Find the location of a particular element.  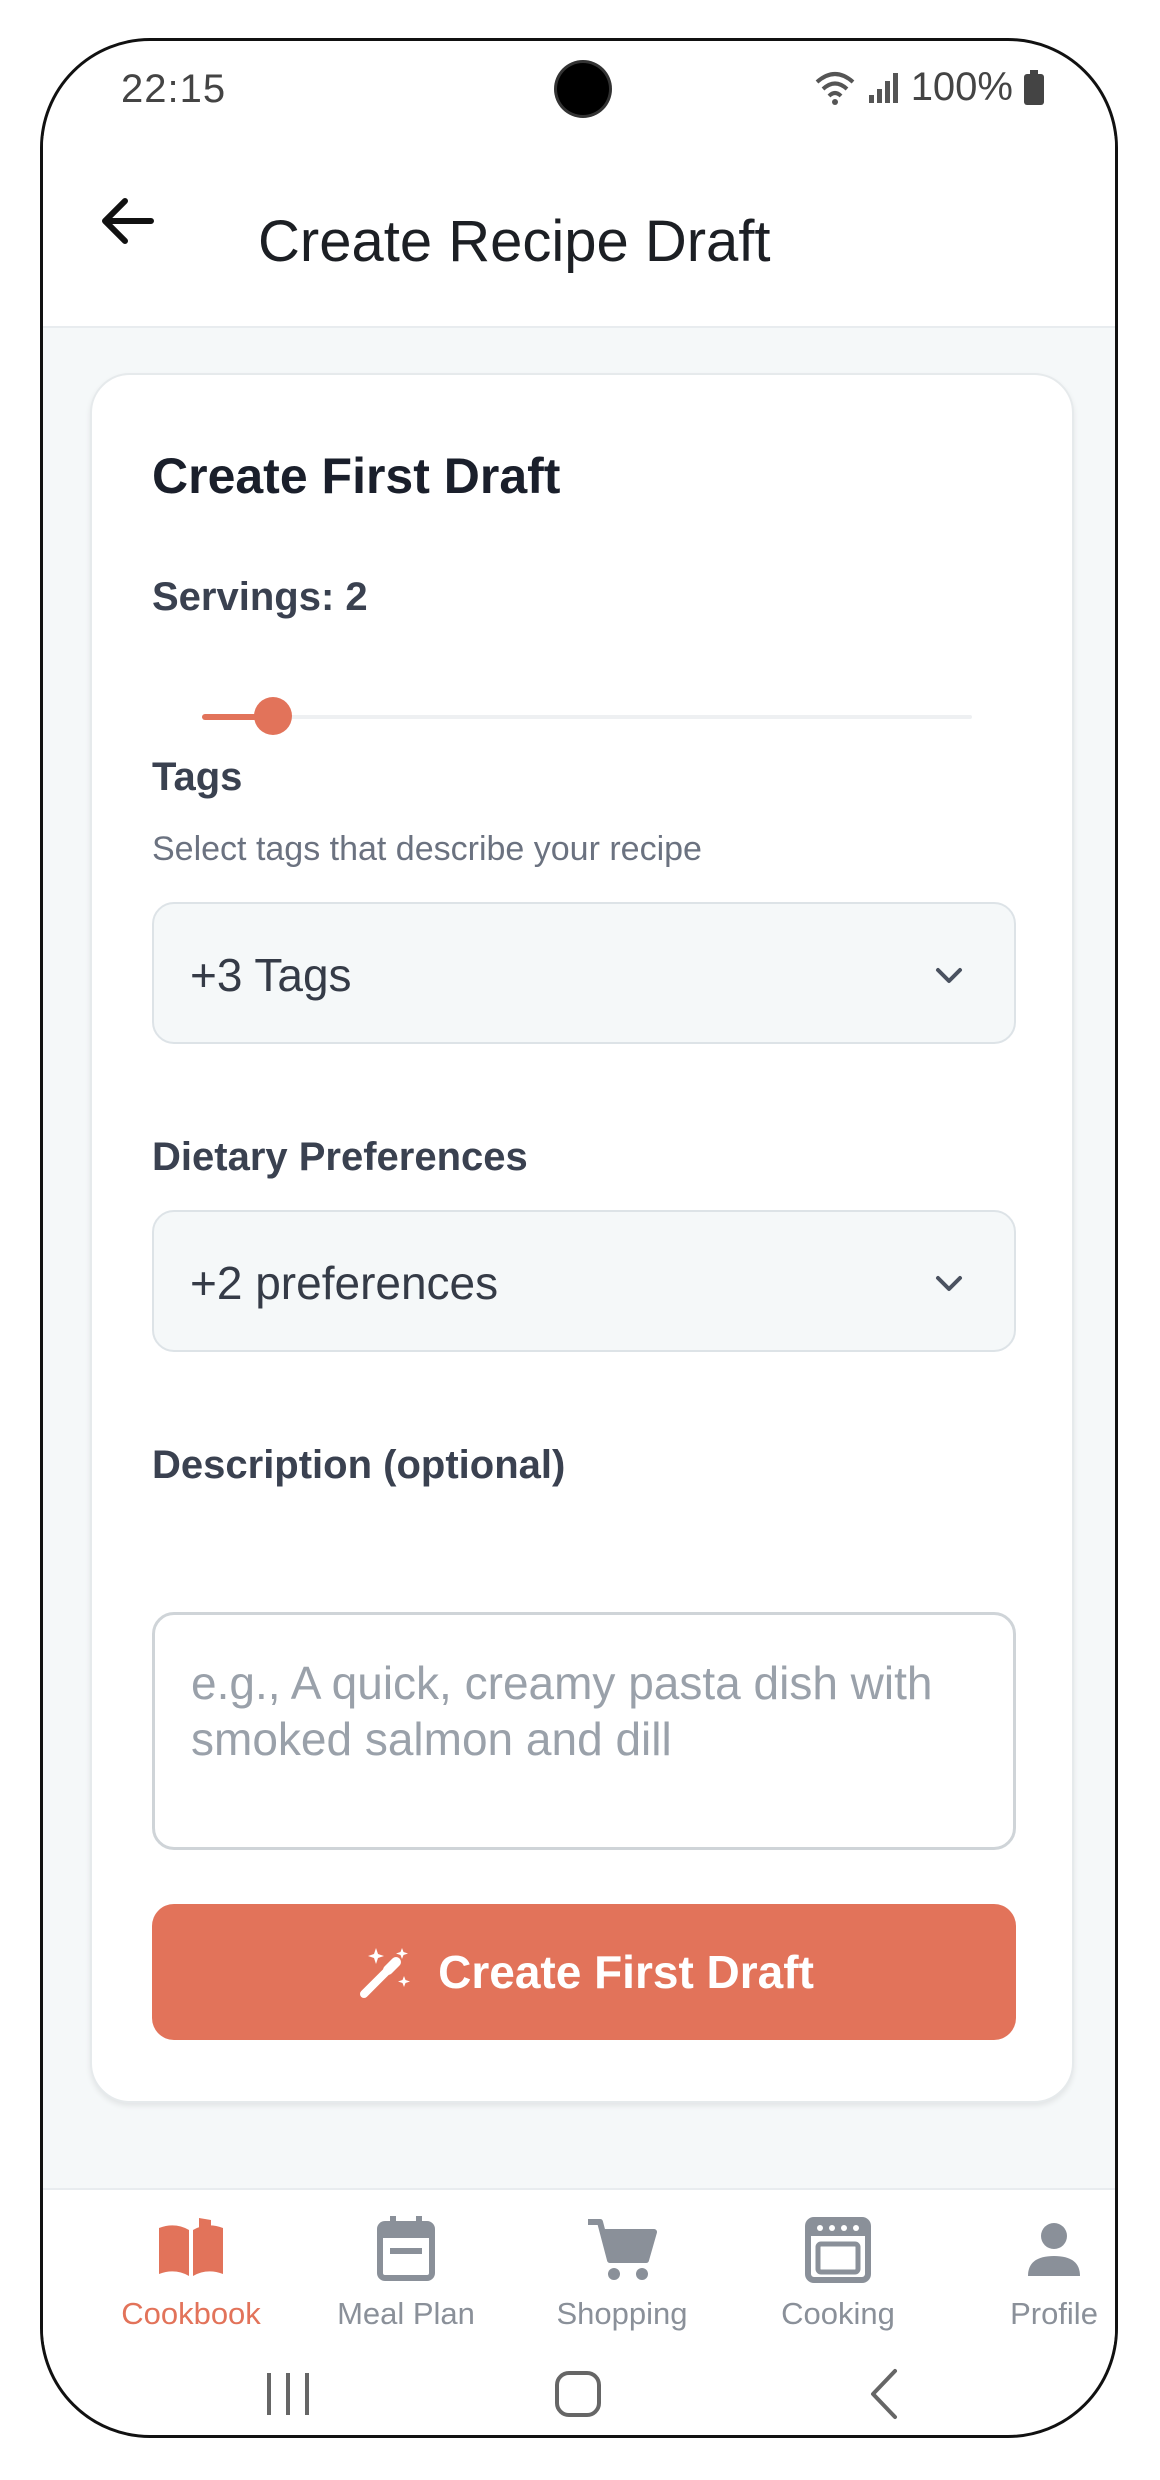

dietary-select: +2 preferences is located at coordinates (584, 1281).